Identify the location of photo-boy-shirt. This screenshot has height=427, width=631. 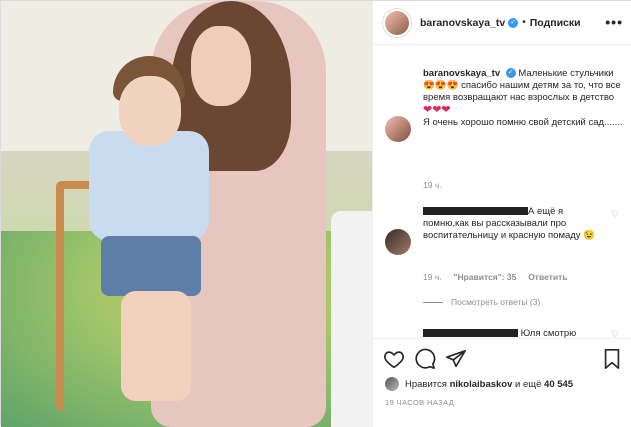
(149, 186).